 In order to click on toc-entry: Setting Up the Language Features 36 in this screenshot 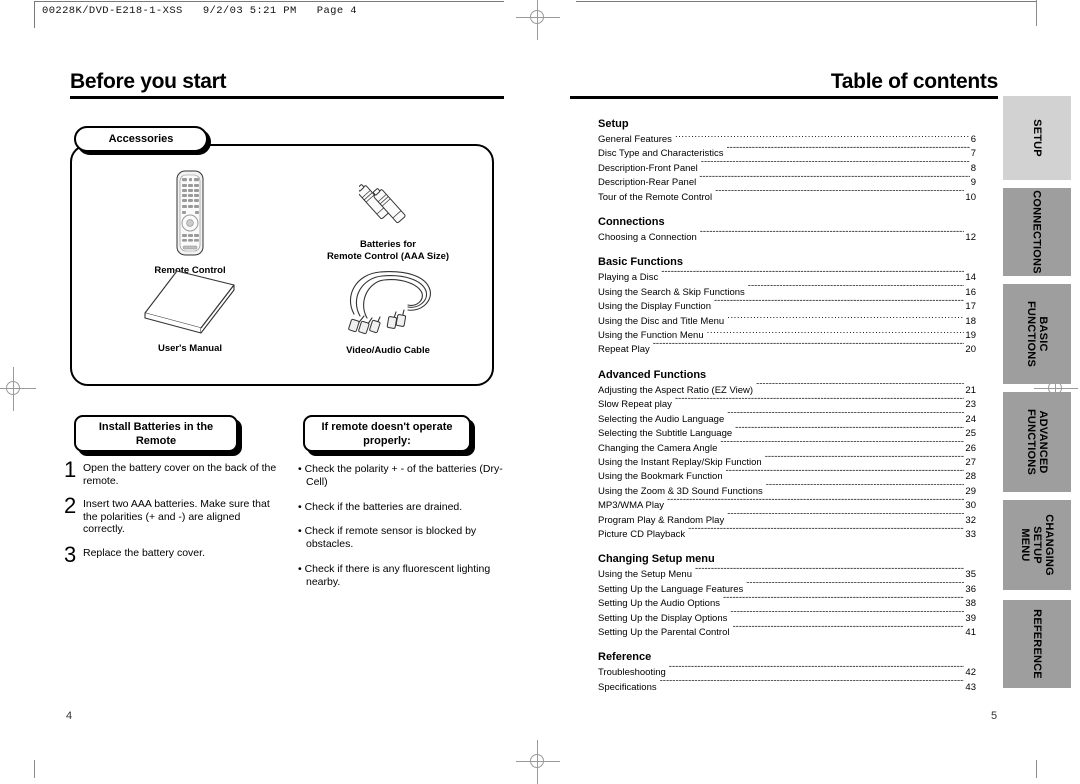, I will do `click(787, 589)`.